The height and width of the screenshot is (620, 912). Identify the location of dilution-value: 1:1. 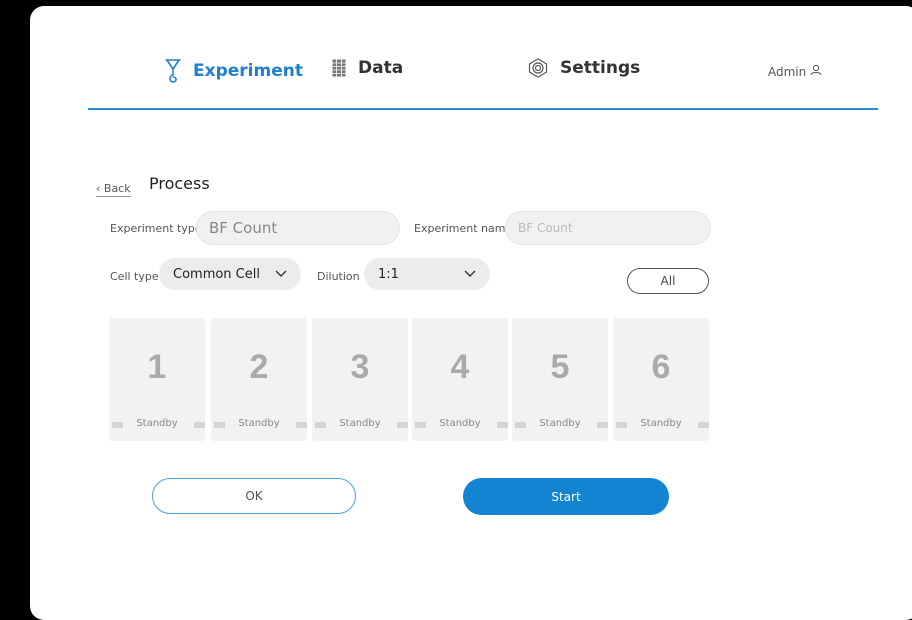
(388, 274).